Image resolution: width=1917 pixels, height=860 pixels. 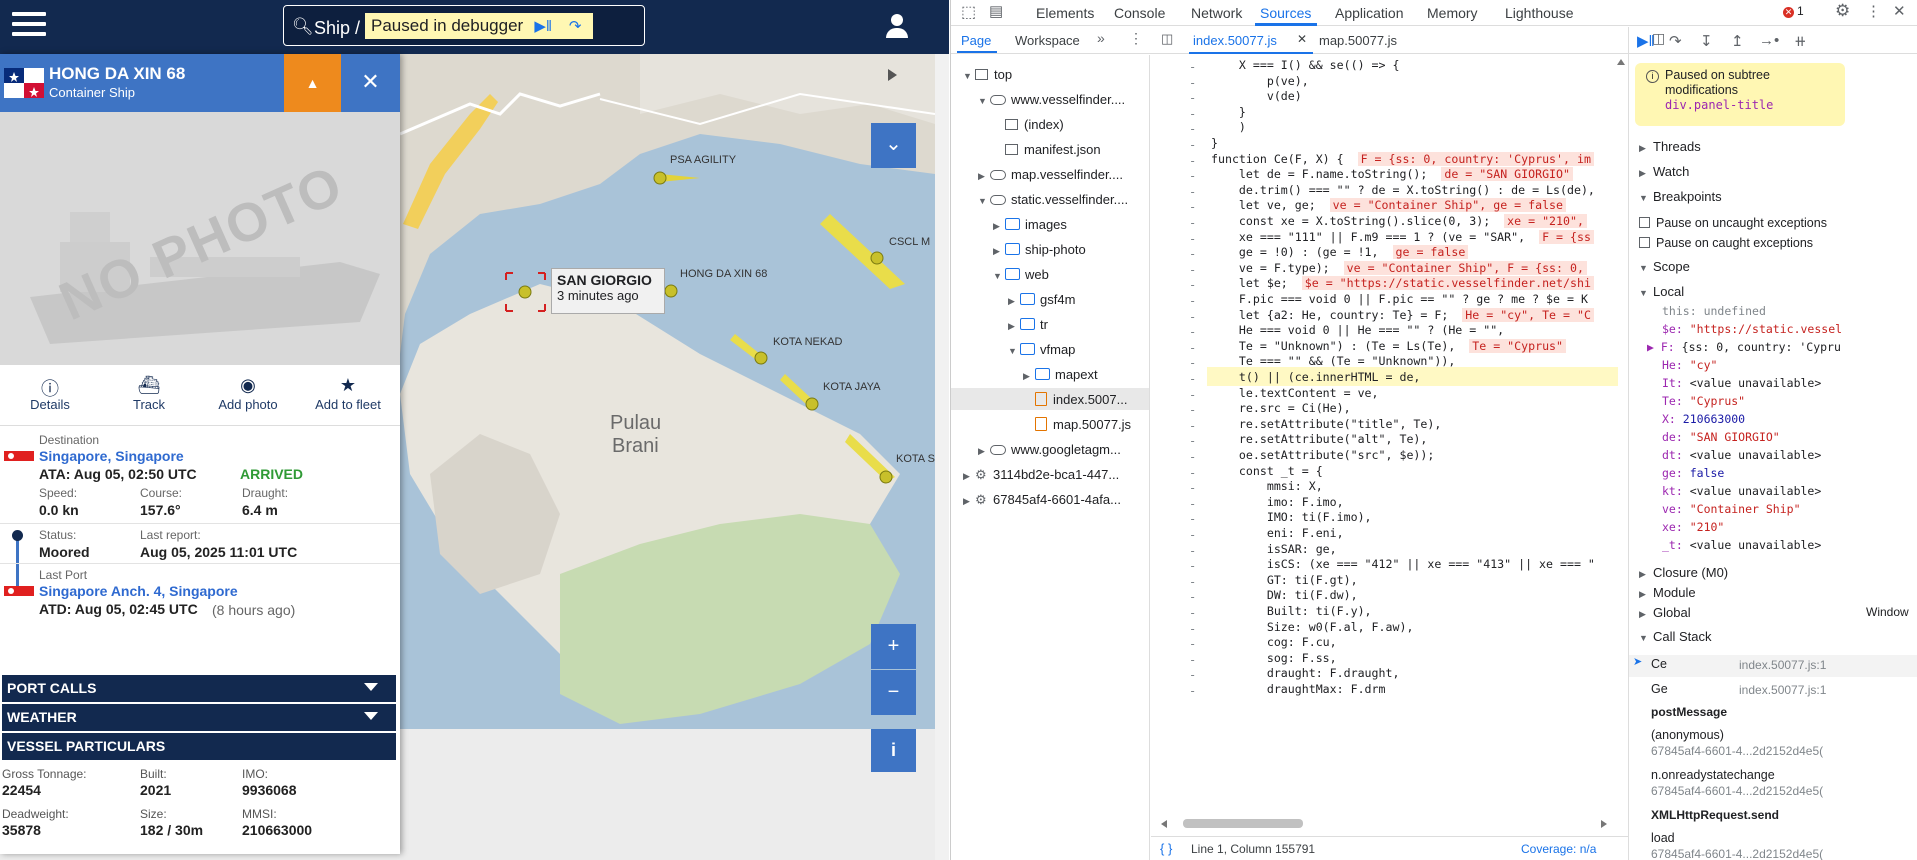 I want to click on page-scrollbar, so click(x=942, y=457).